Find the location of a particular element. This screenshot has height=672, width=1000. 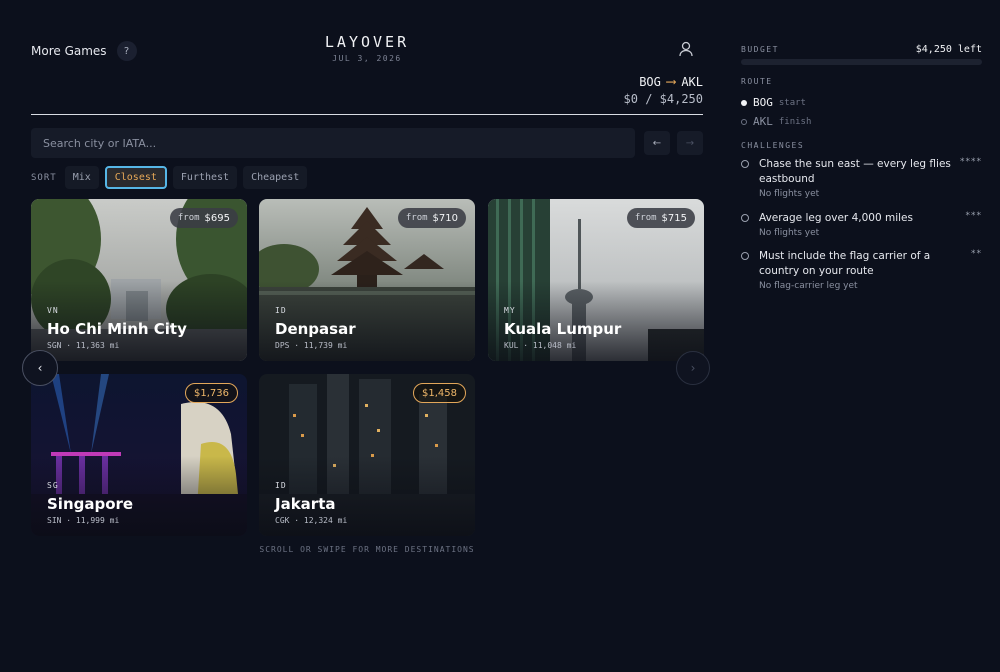

search-input is located at coordinates (333, 143).